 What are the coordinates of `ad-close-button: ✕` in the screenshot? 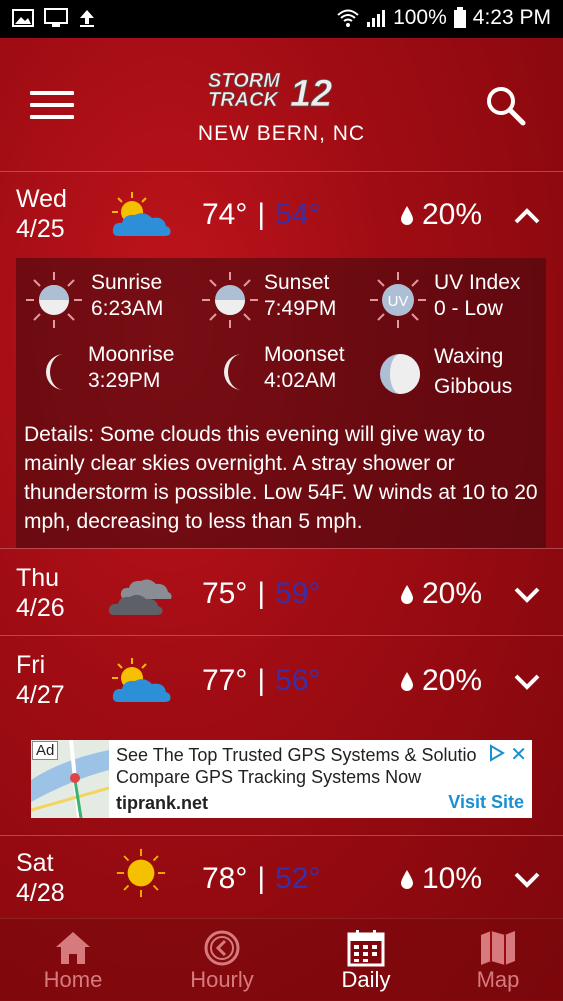 It's located at (518, 754).